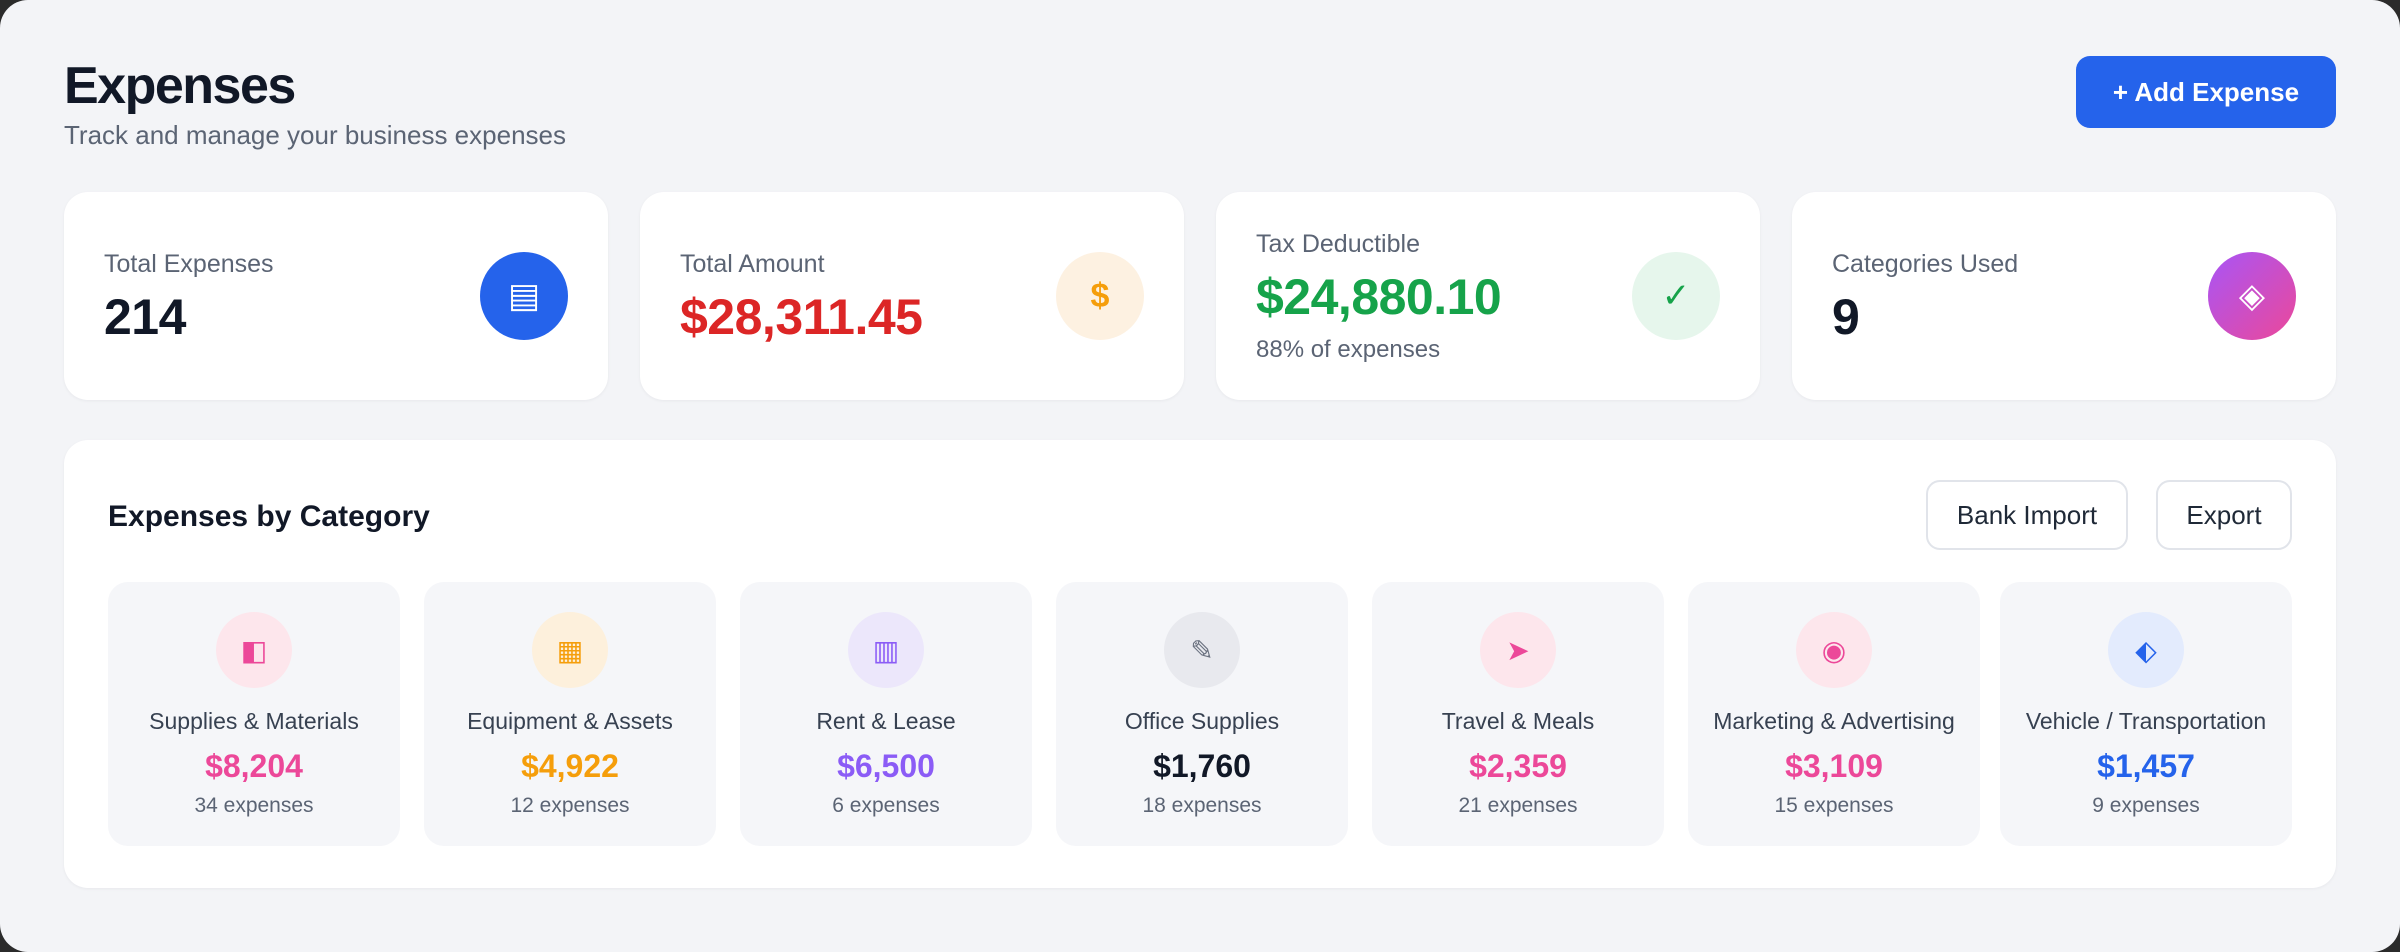 The image size is (2400, 952). I want to click on category-card-rent: ▥ Rent & Lease $6,500 6 expenses, so click(886, 714).